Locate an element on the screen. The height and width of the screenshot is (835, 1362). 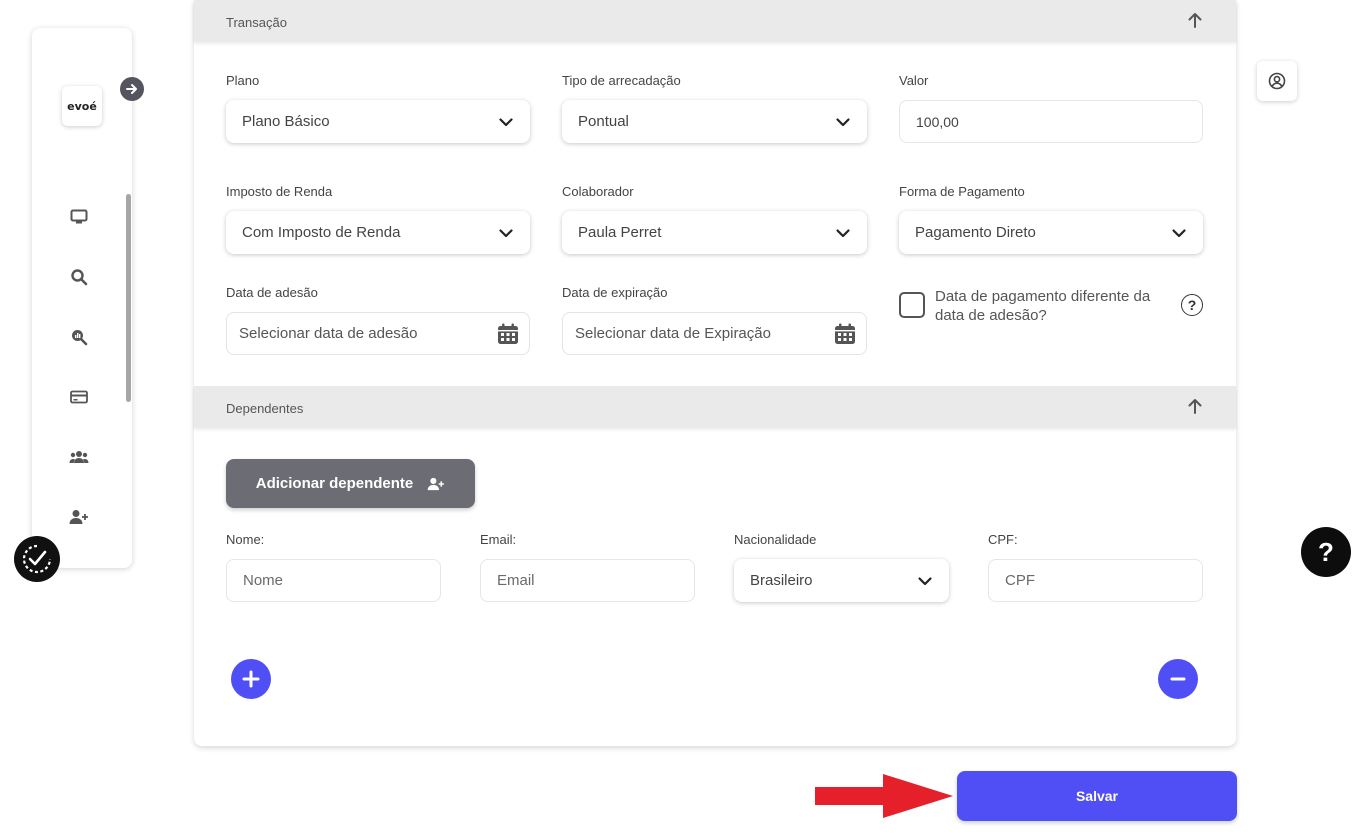
search-icon is located at coordinates (79, 277).